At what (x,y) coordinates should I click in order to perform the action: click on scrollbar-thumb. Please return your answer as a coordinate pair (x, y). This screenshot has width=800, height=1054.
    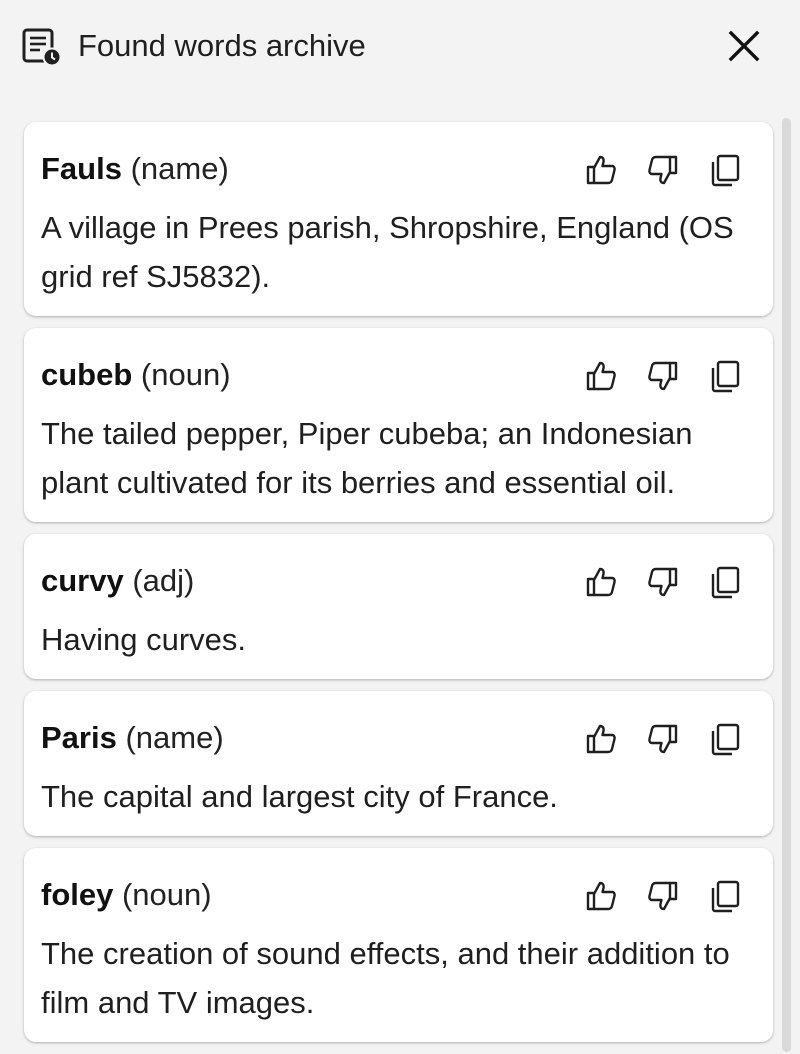
    Looking at the image, I should click on (786, 585).